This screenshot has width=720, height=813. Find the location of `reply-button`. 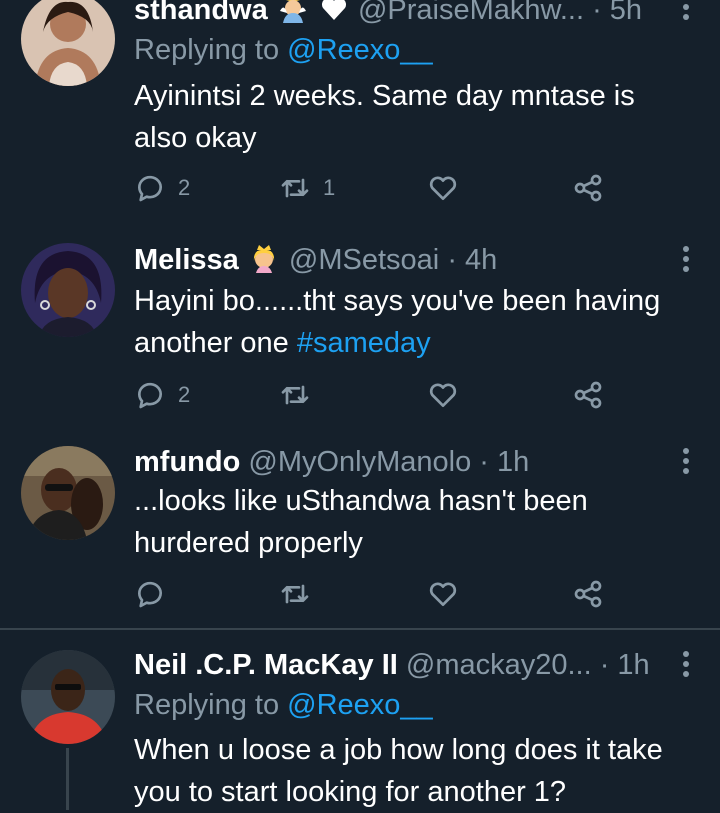

reply-button is located at coordinates (156, 594).